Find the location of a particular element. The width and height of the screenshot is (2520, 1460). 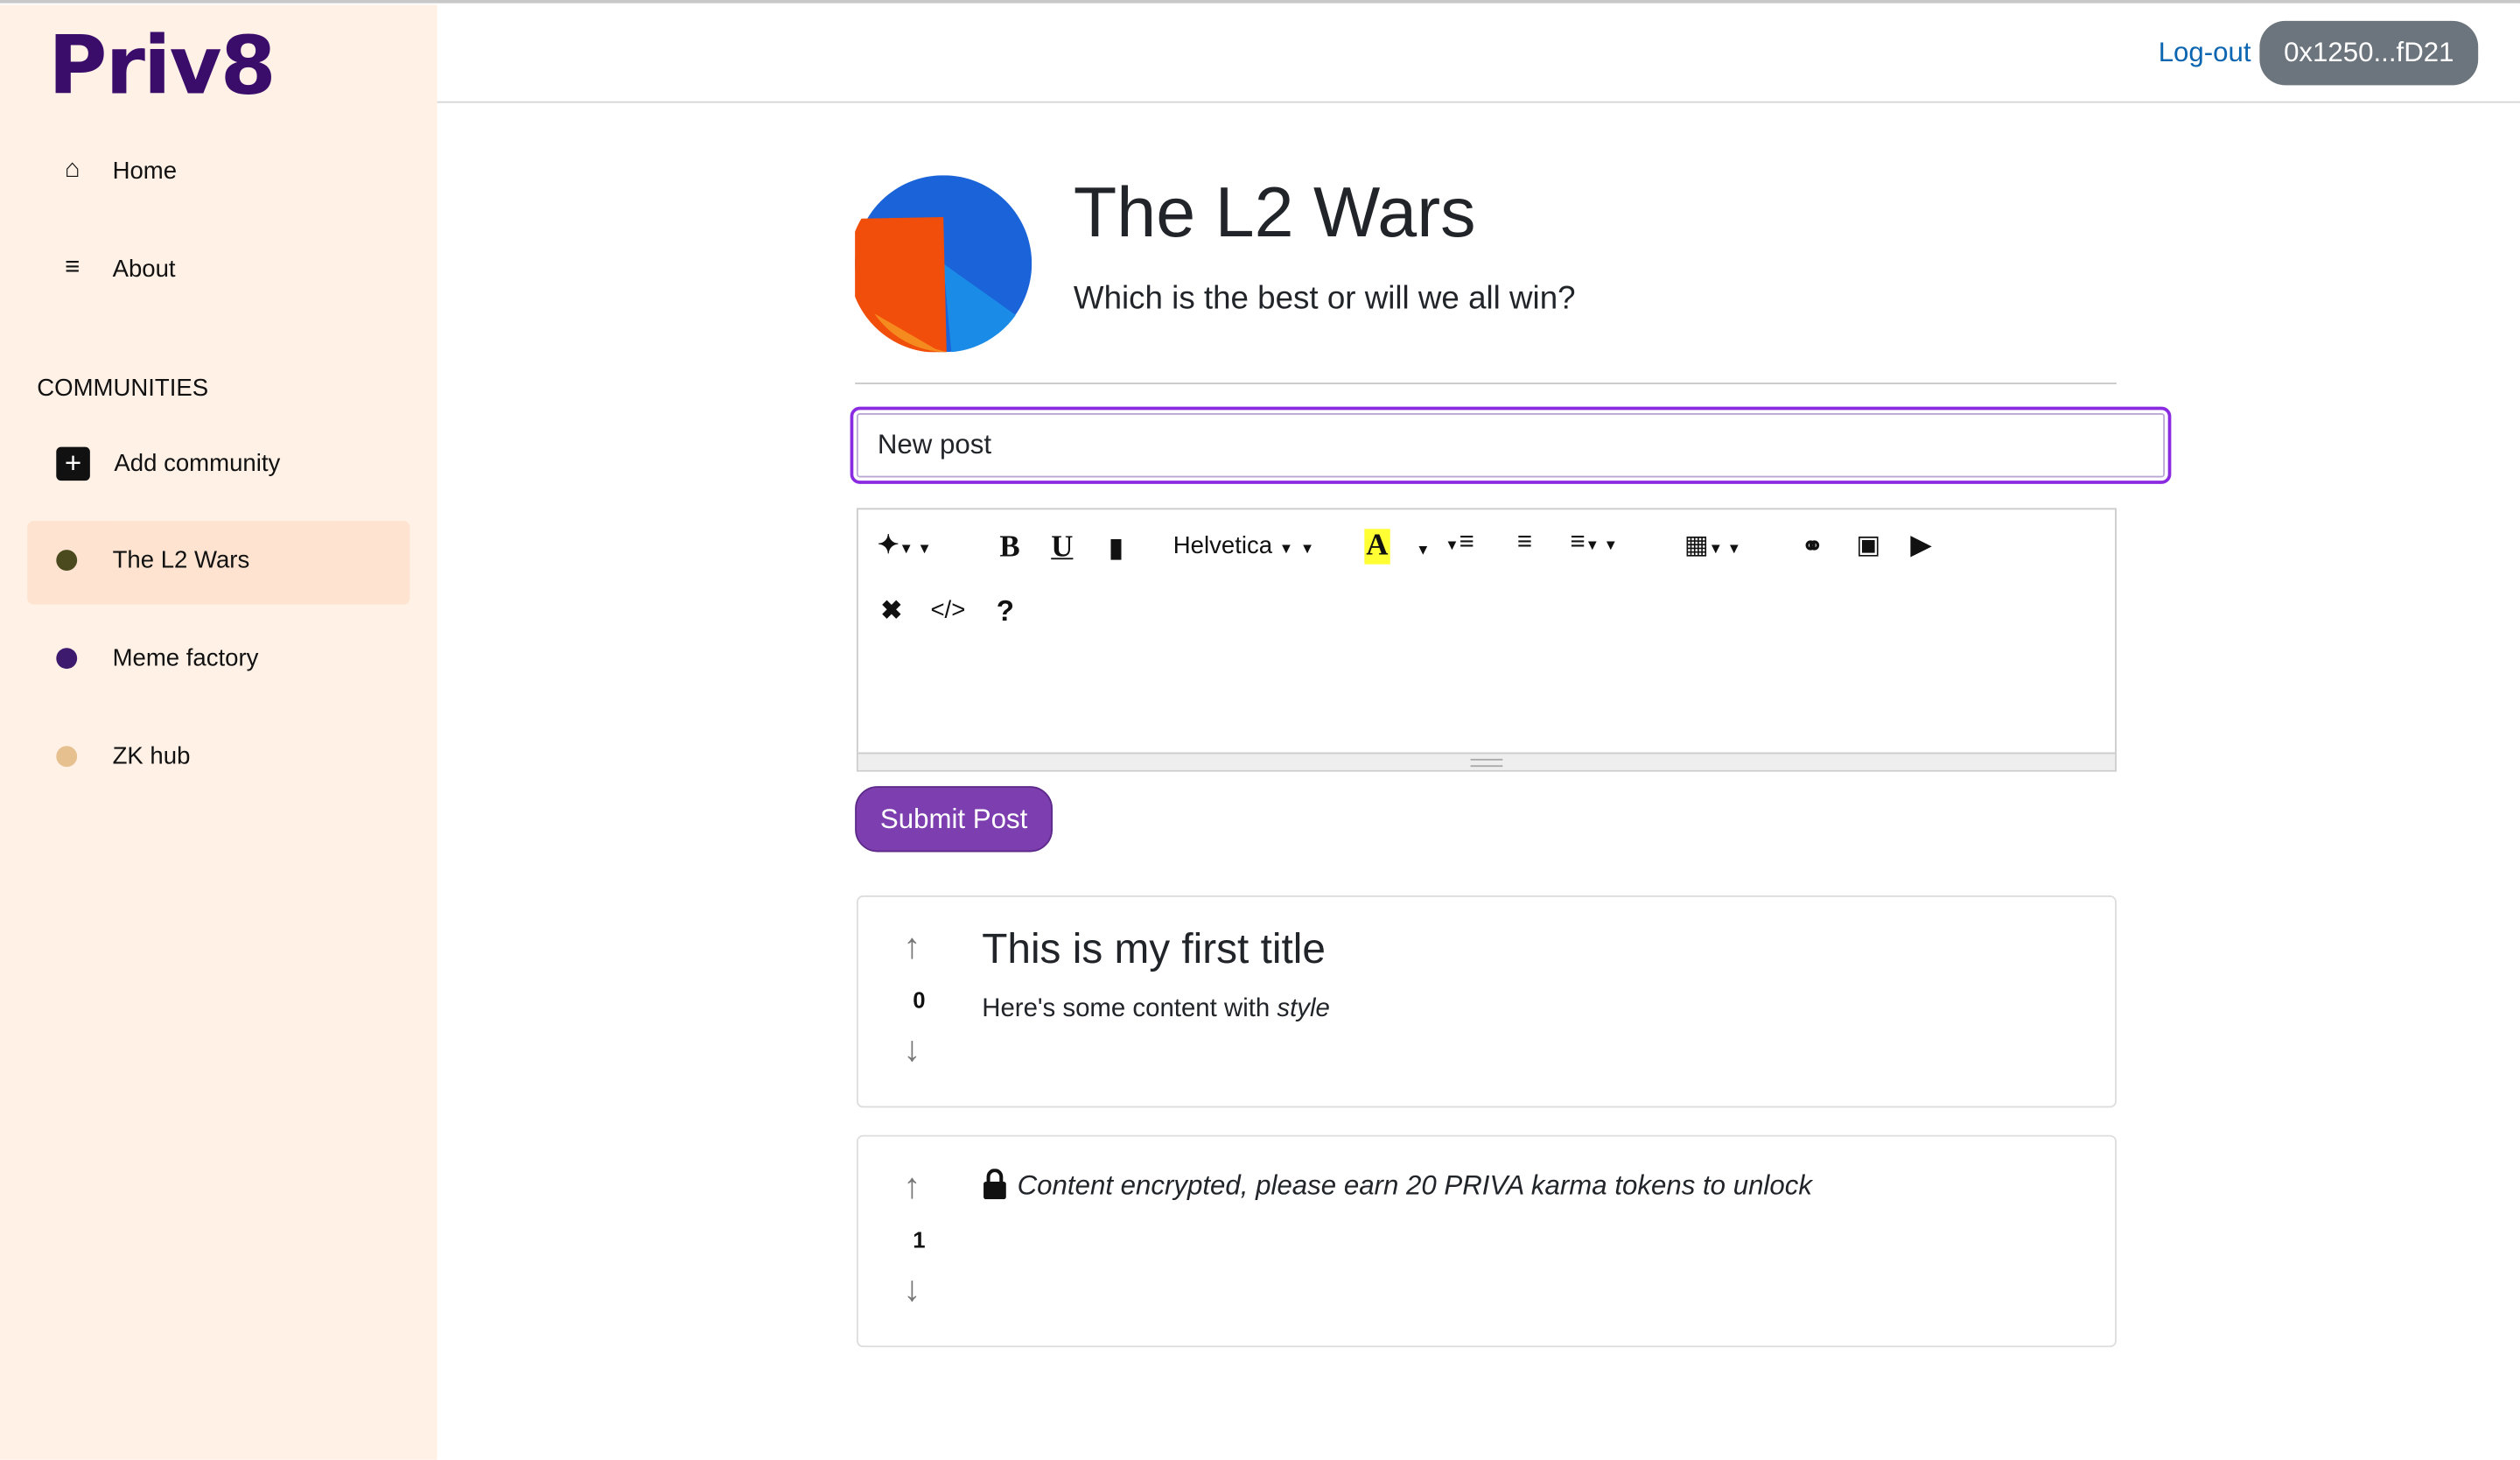

wallet-address-badge: 0x1250...fD21 is located at coordinates (2369, 53).